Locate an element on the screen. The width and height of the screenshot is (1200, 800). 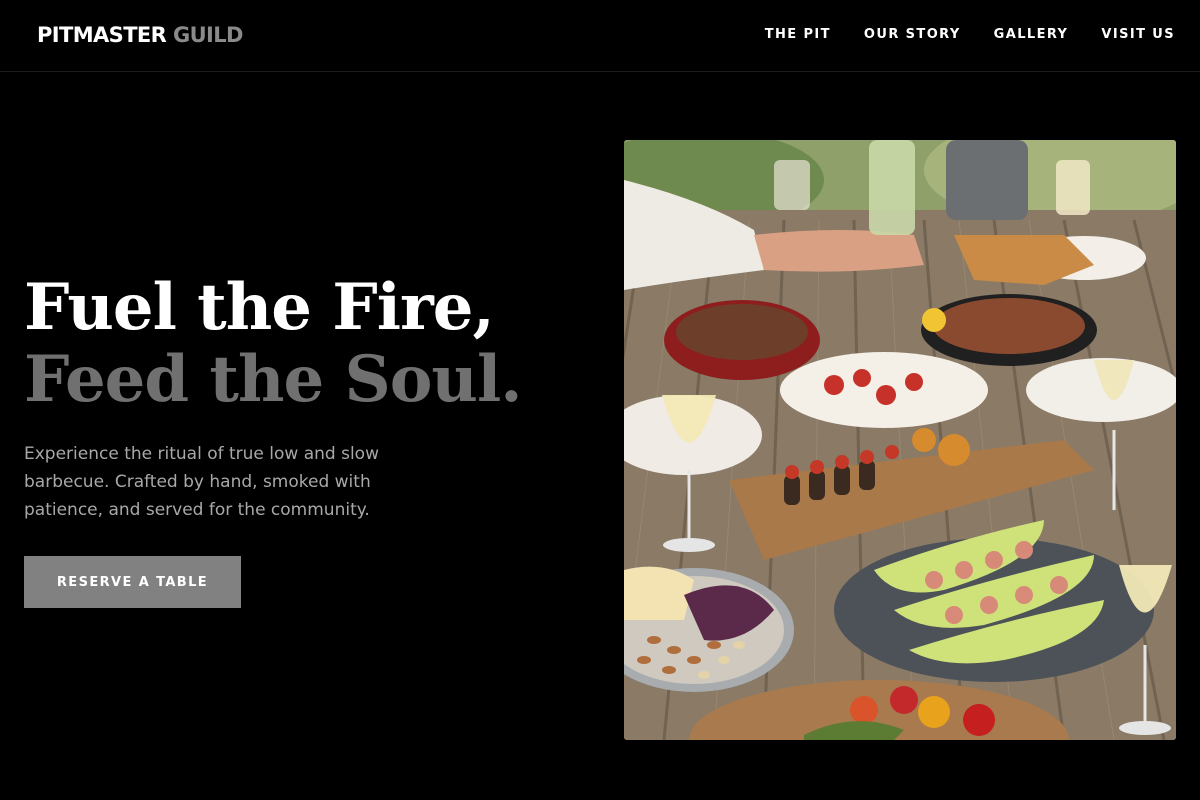
brand-logo: PITMASTER GUILD is located at coordinates (140, 35).